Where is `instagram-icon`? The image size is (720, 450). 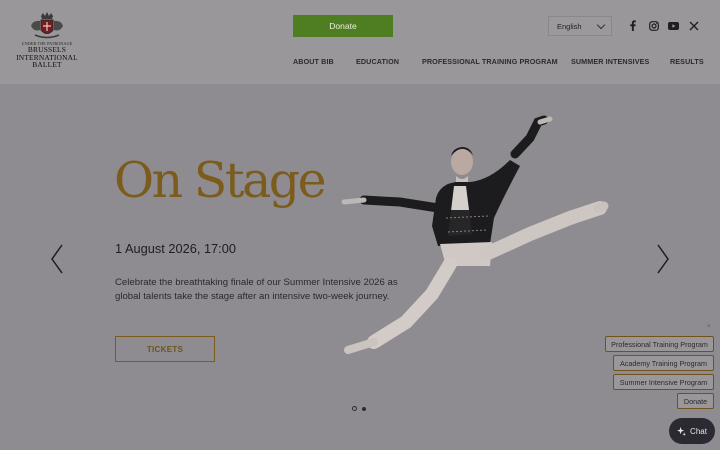 instagram-icon is located at coordinates (653, 25).